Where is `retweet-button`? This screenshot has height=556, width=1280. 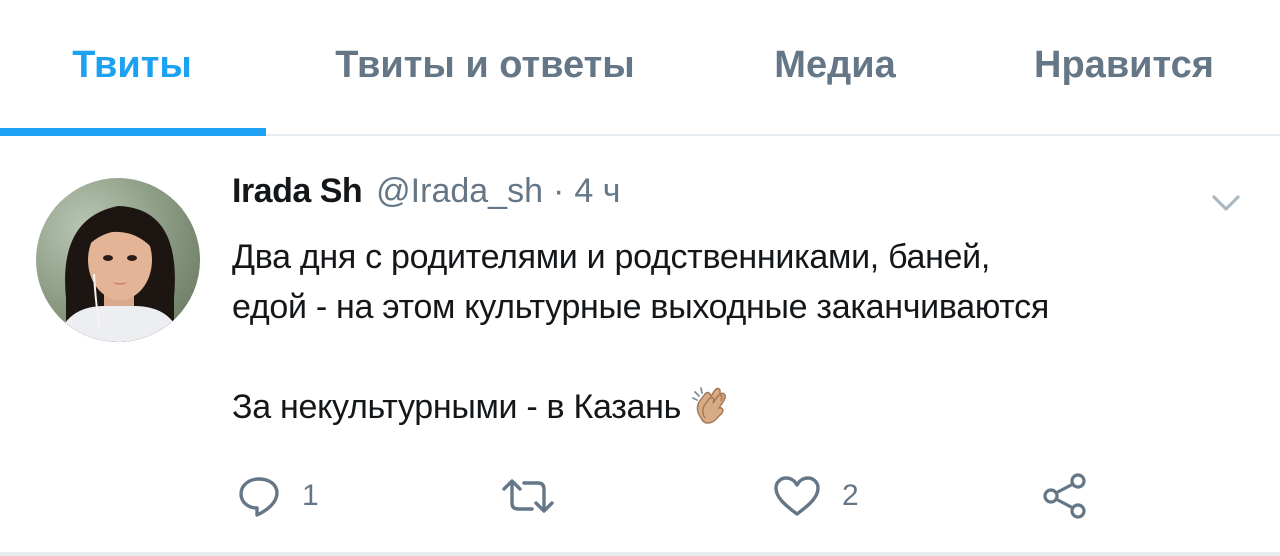 retweet-button is located at coordinates (538, 496).